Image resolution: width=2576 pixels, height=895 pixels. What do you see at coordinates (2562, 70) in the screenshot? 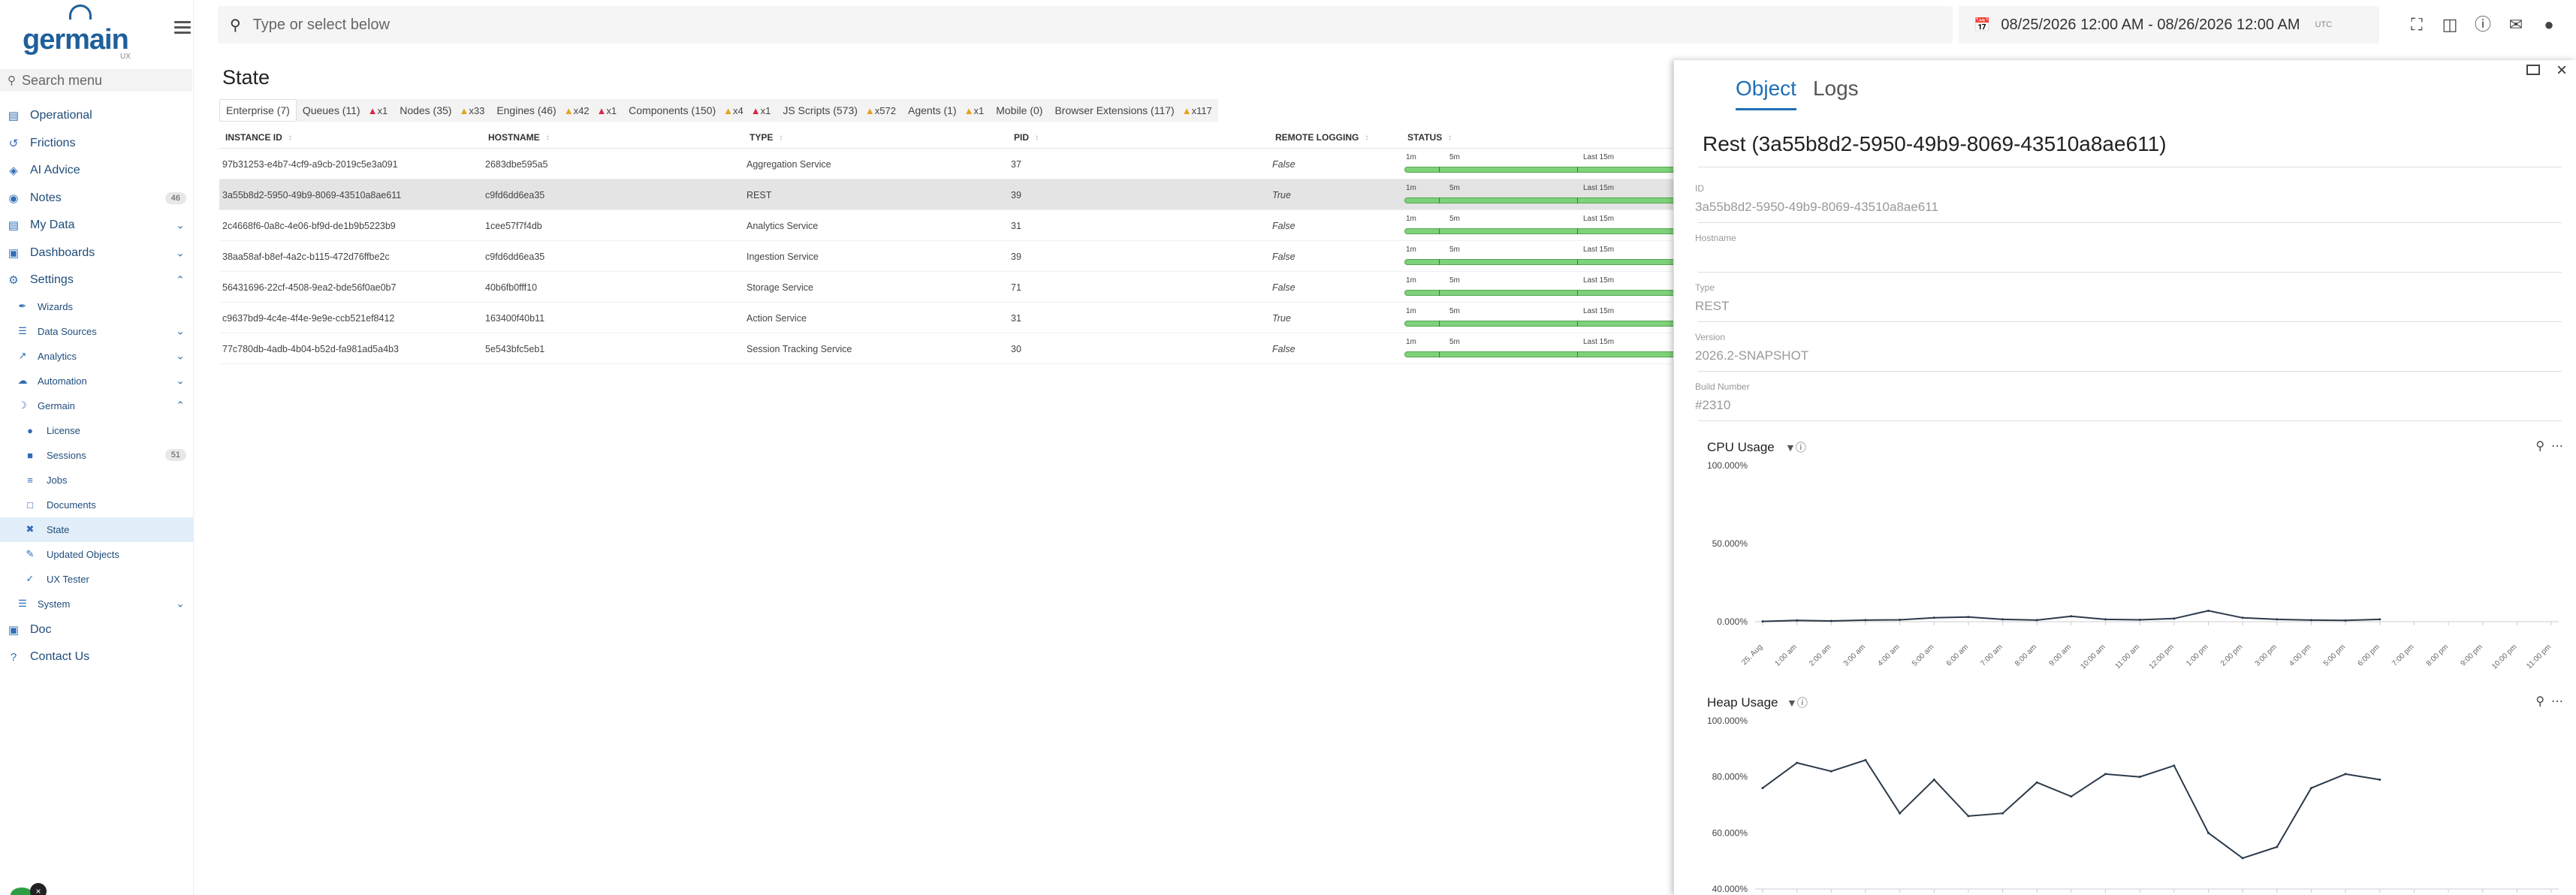
I see `close-icon: ×` at bounding box center [2562, 70].